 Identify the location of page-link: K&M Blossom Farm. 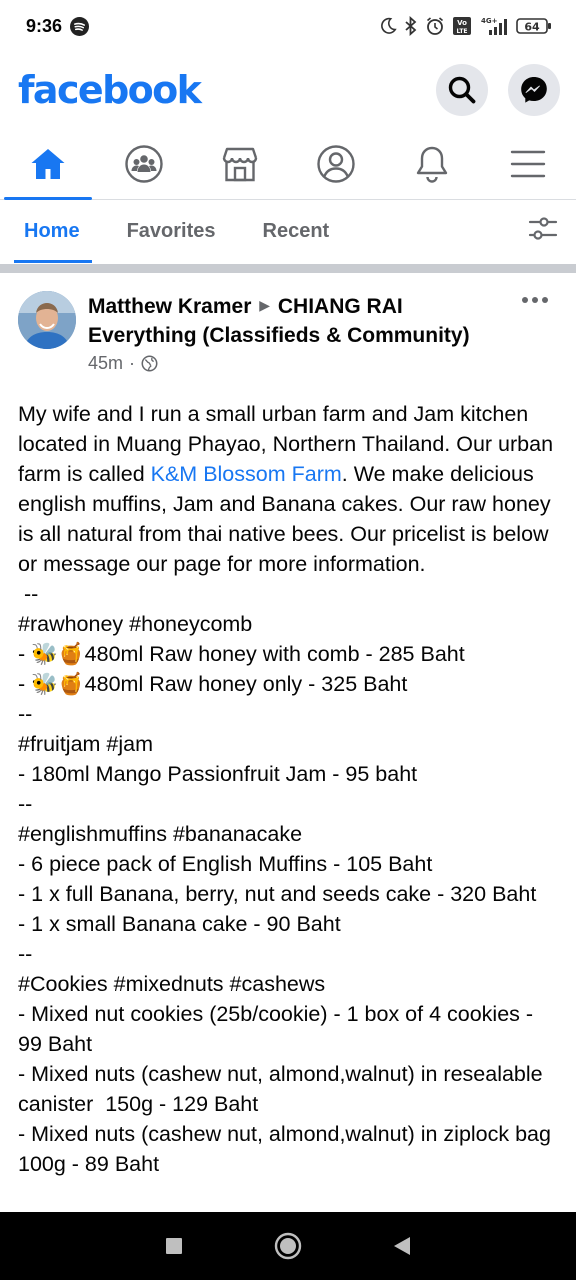
(246, 474).